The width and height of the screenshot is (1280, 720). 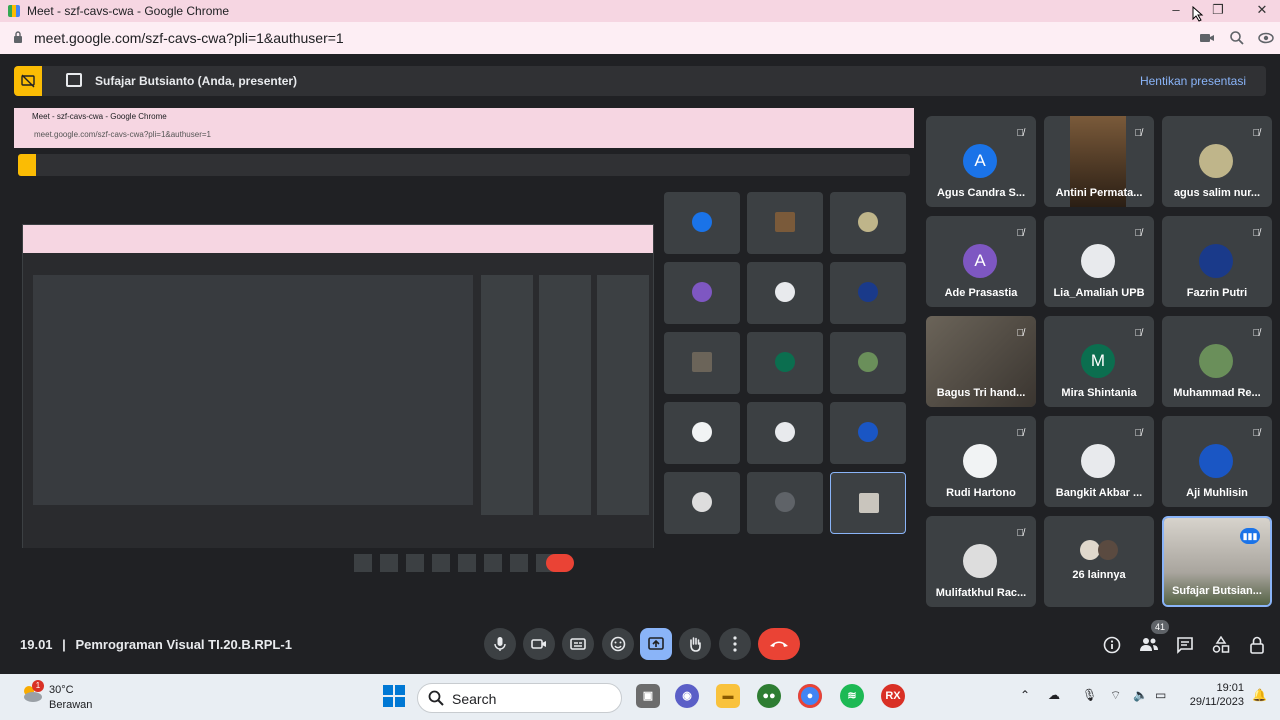 I want to click on lock-icon, so click(x=18, y=37).